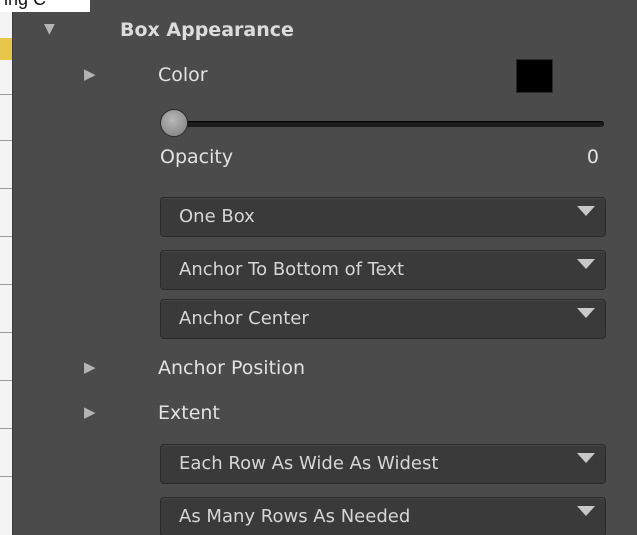 Image resolution: width=637 pixels, height=535 pixels. I want to click on color-label: Color, so click(183, 75).